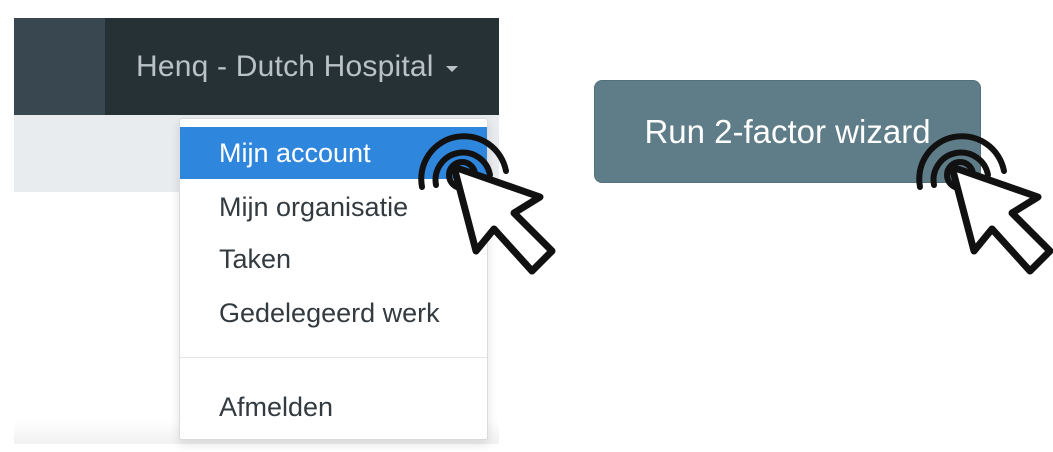  What do you see at coordinates (276, 406) in the screenshot?
I see `menu-item-label: Afmelden` at bounding box center [276, 406].